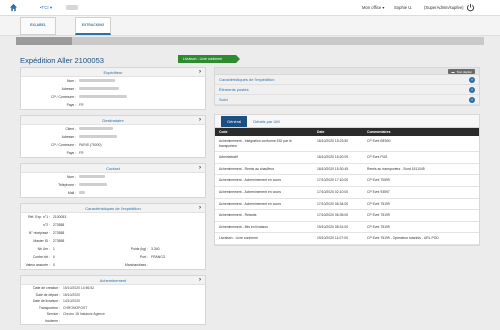  What do you see at coordinates (421, 157) in the screenshot?
I see `cell-comment: CP Evnt PUS` at bounding box center [421, 157].